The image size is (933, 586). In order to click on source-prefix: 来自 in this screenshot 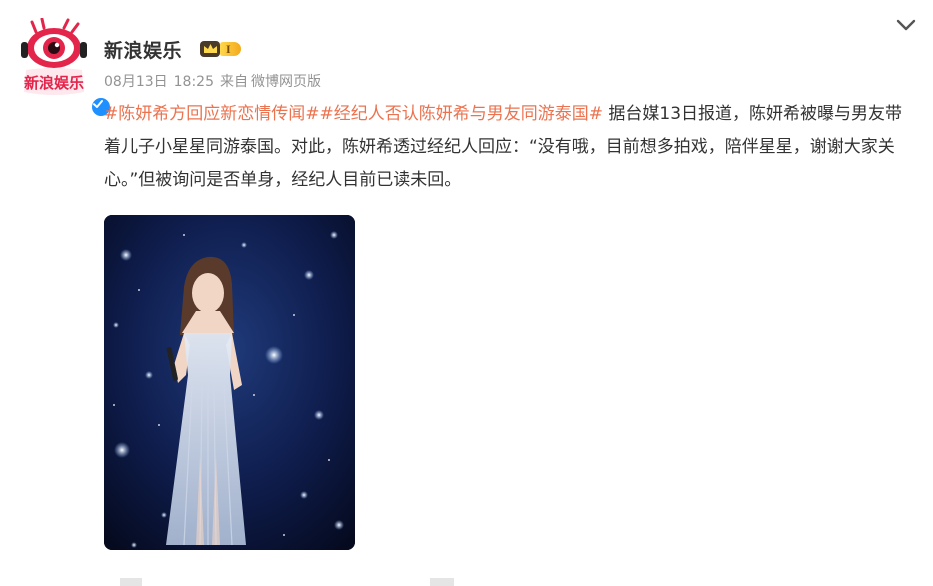, I will do `click(234, 82)`.